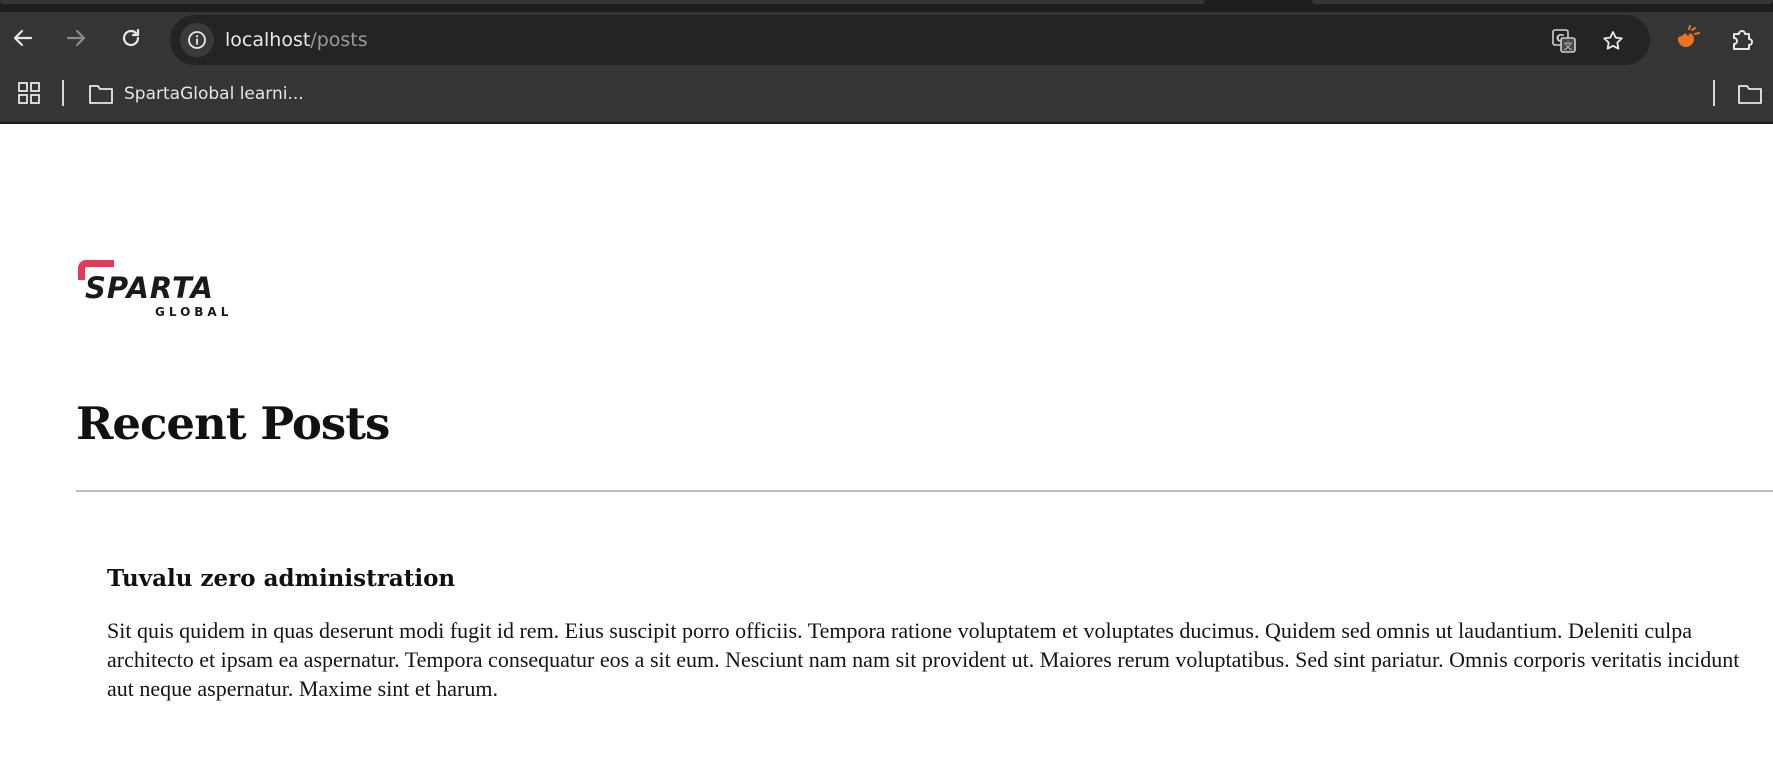 This screenshot has height=781, width=1773. I want to click on translate-icon: G 文, so click(1564, 41).